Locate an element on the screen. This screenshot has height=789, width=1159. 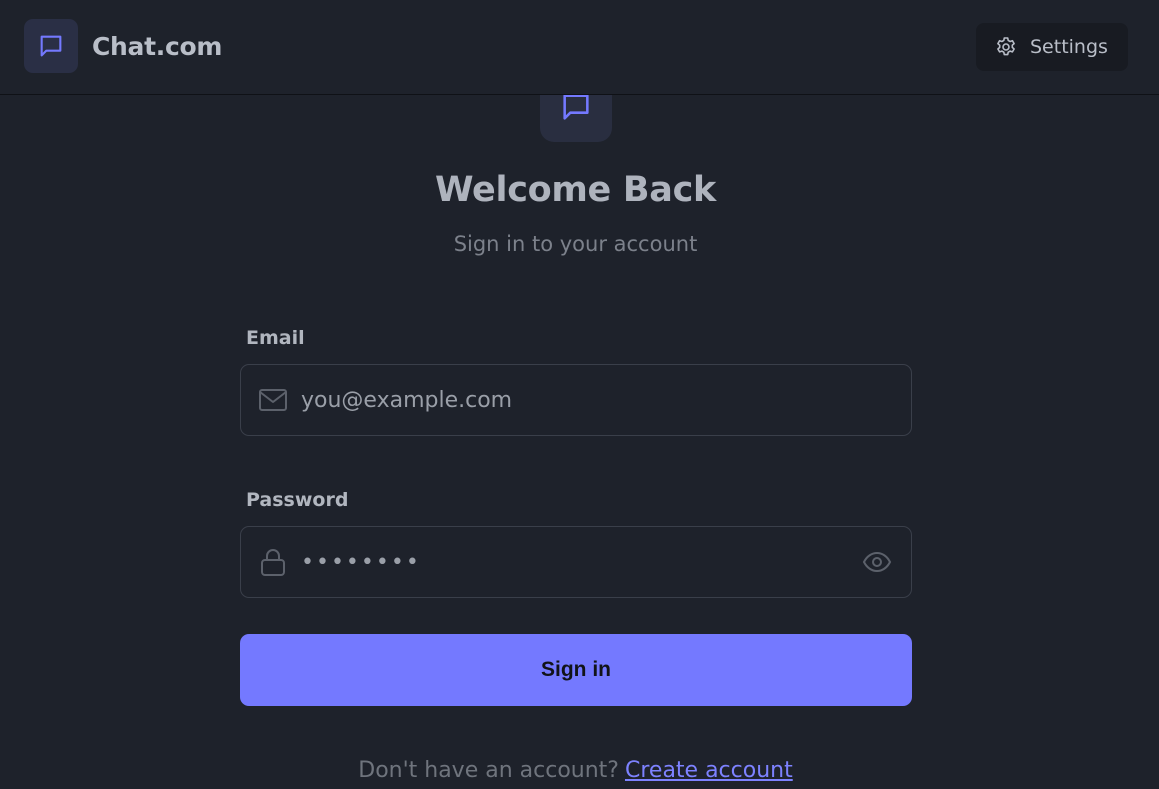
brand-logo is located at coordinates (51, 46).